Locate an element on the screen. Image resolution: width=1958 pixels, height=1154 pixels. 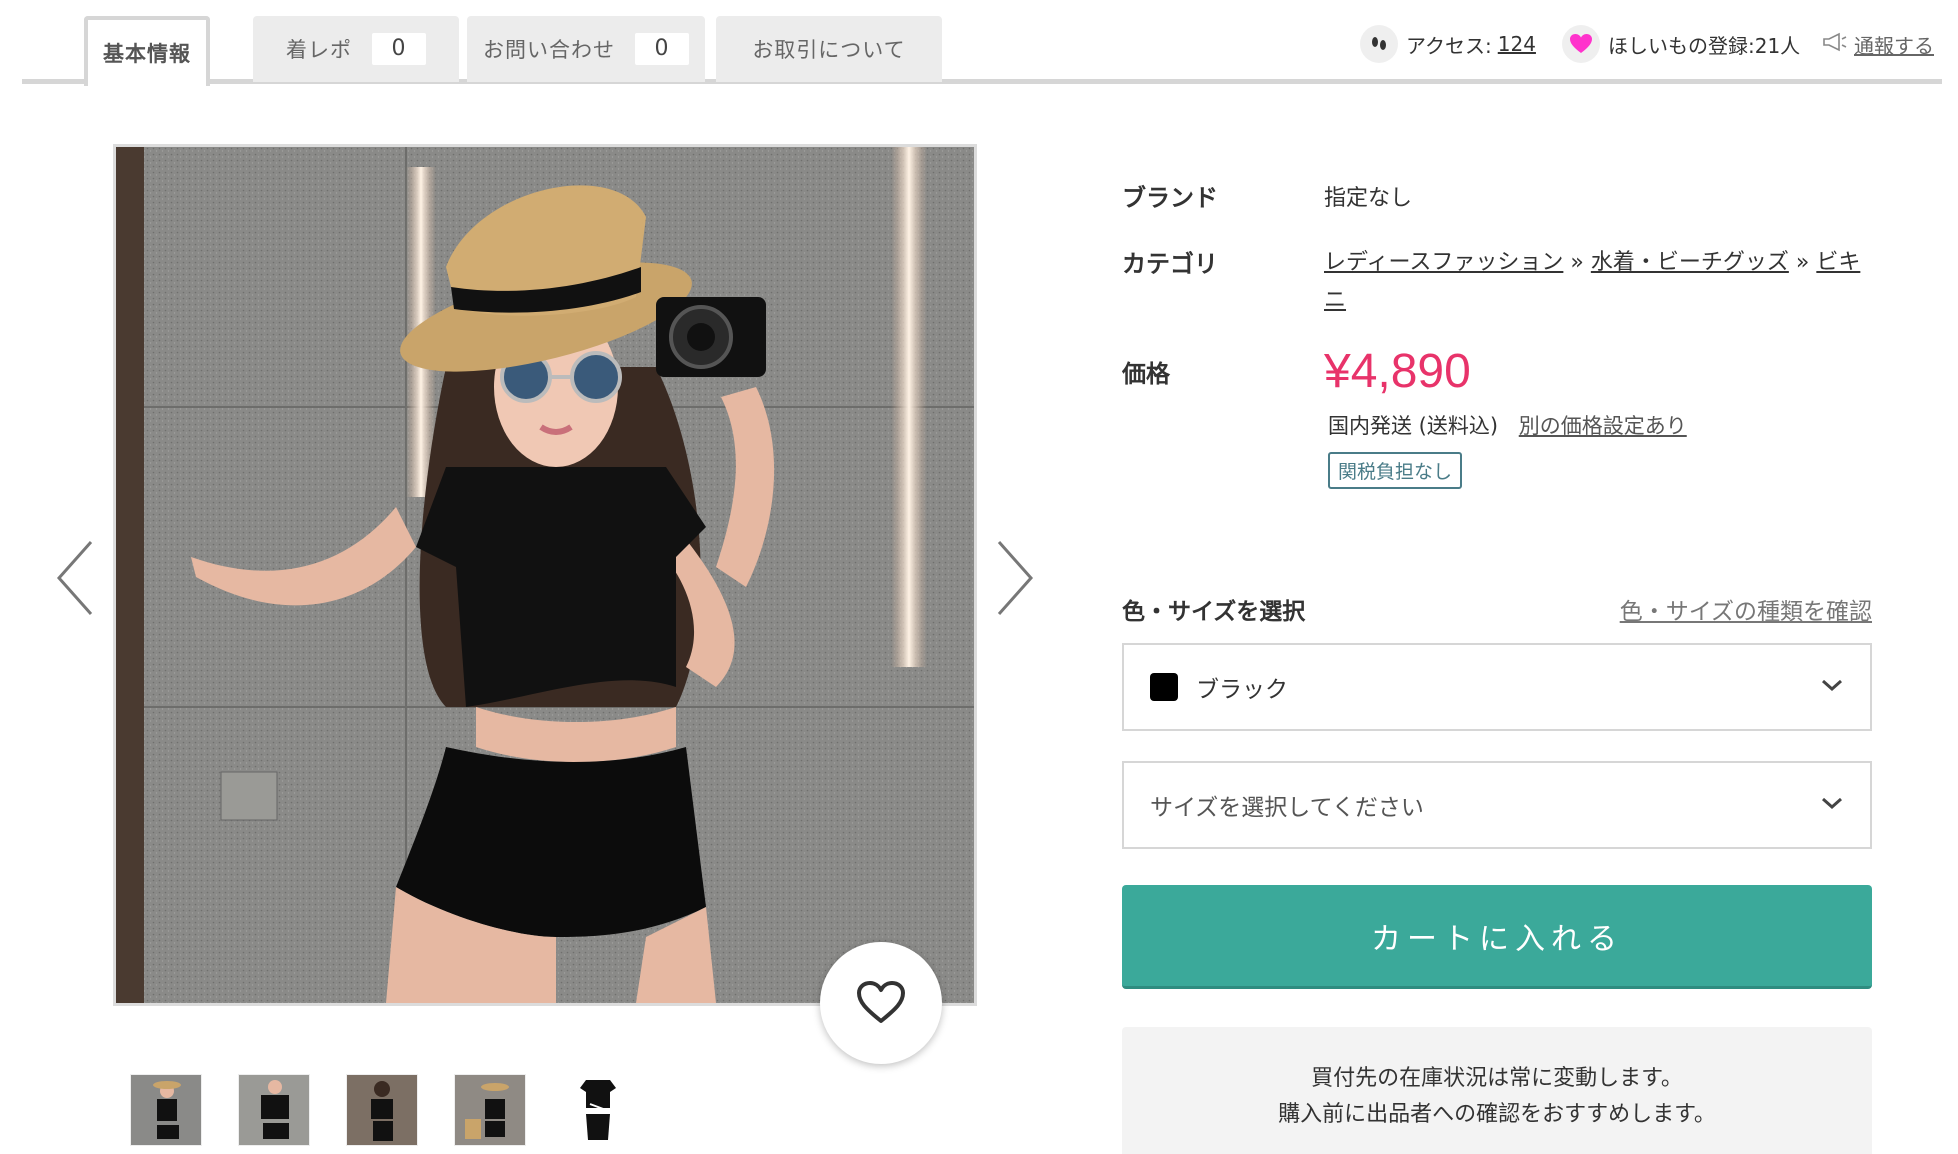
next-image-arrow-icon is located at coordinates (1015, 578).